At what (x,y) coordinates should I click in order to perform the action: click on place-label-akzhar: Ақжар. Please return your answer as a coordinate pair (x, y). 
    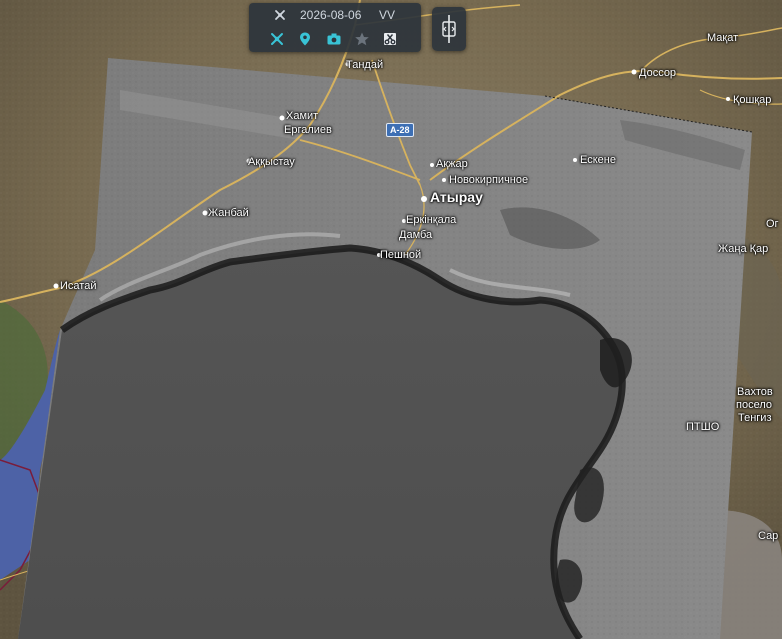
    Looking at the image, I should click on (452, 164).